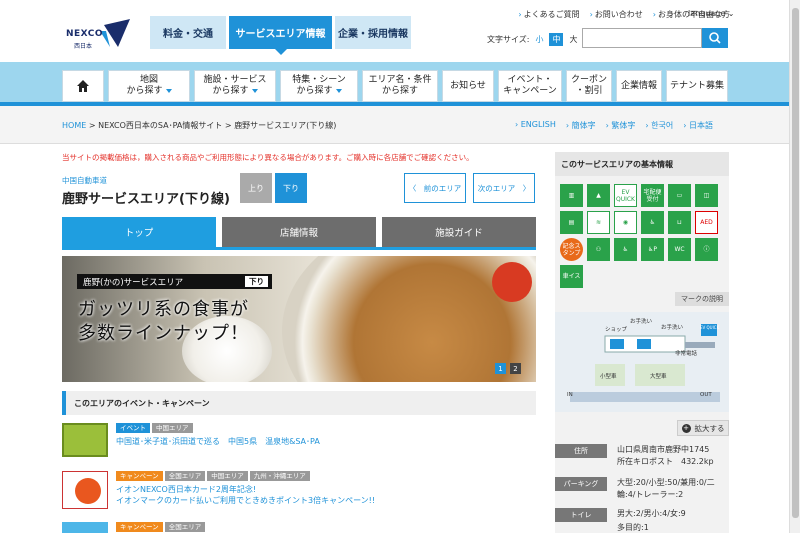  Describe the element at coordinates (666, 489) in the screenshot. I see `info-value: 大型:20/小型:50/兼用:0/二 輪:4/トレーラー:2` at that location.